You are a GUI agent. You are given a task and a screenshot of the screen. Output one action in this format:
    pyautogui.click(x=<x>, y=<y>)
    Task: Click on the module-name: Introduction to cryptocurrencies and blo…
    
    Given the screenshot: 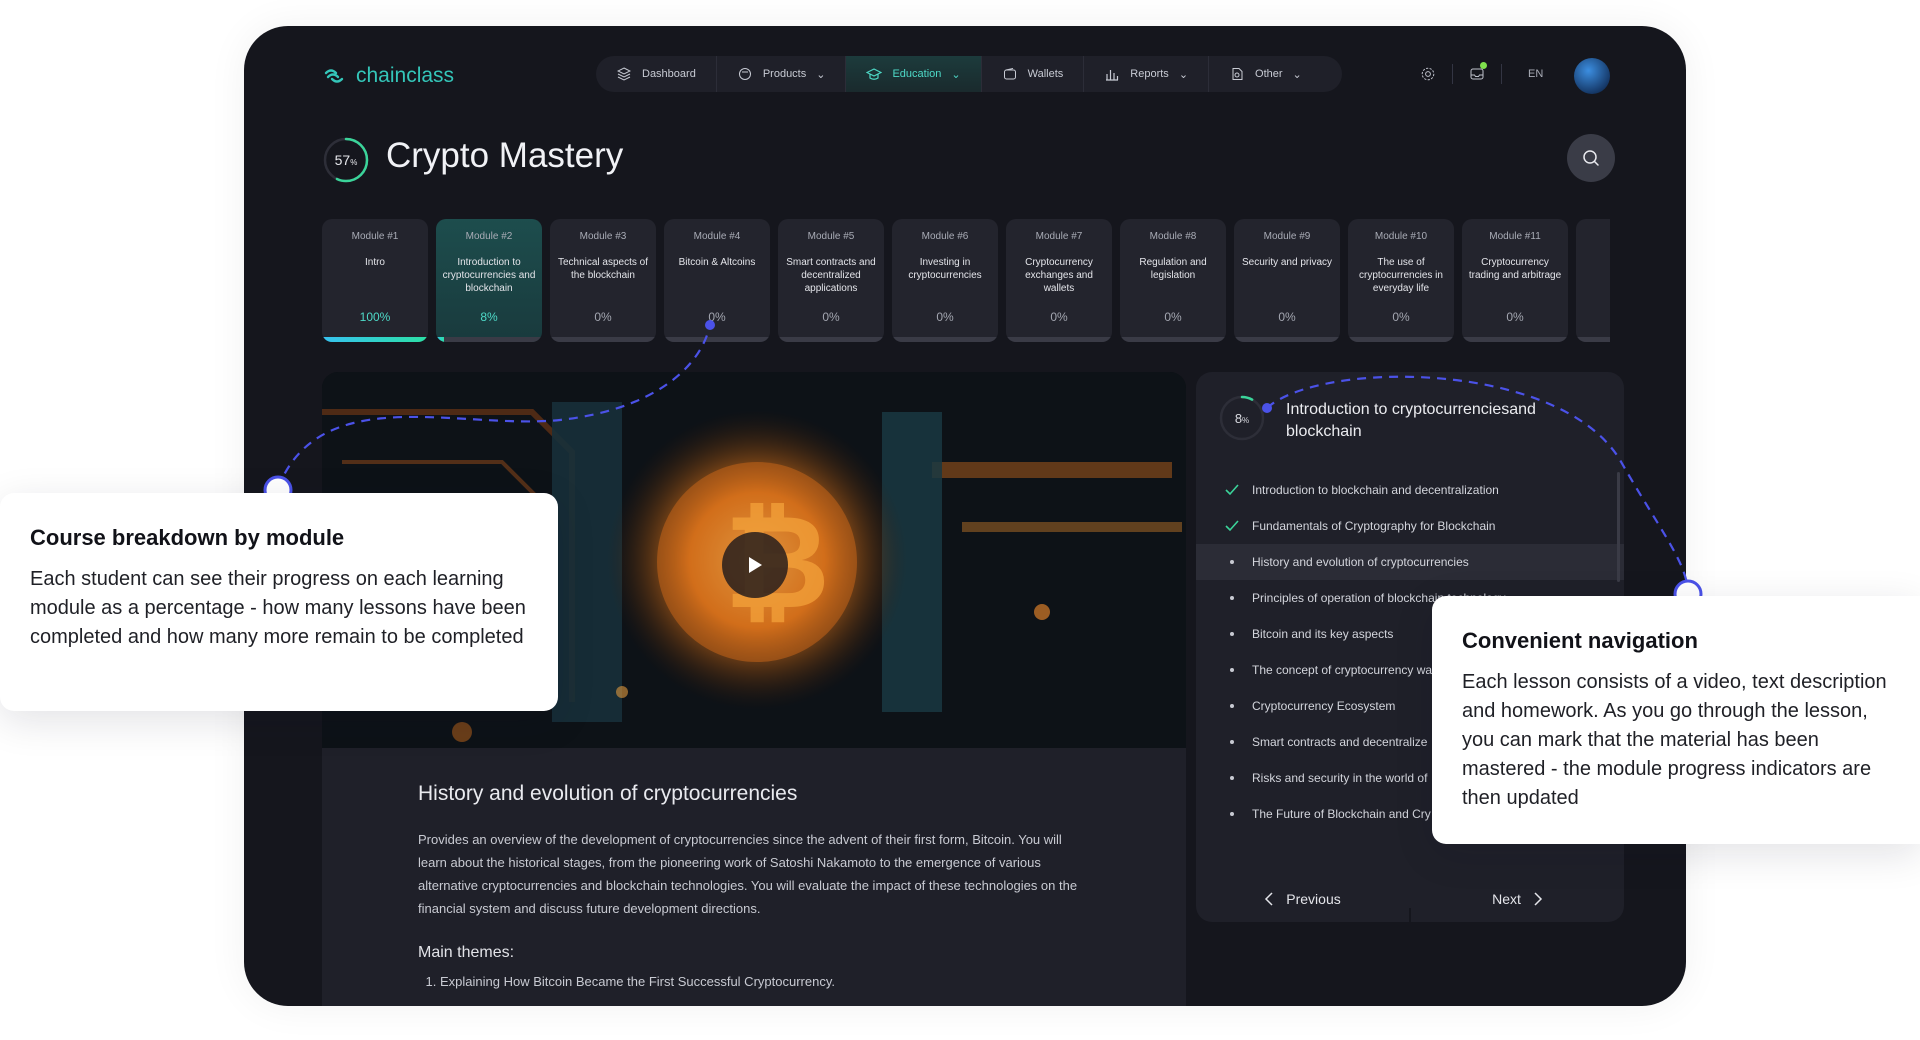 What is the action you would take?
    pyautogui.click(x=489, y=275)
    